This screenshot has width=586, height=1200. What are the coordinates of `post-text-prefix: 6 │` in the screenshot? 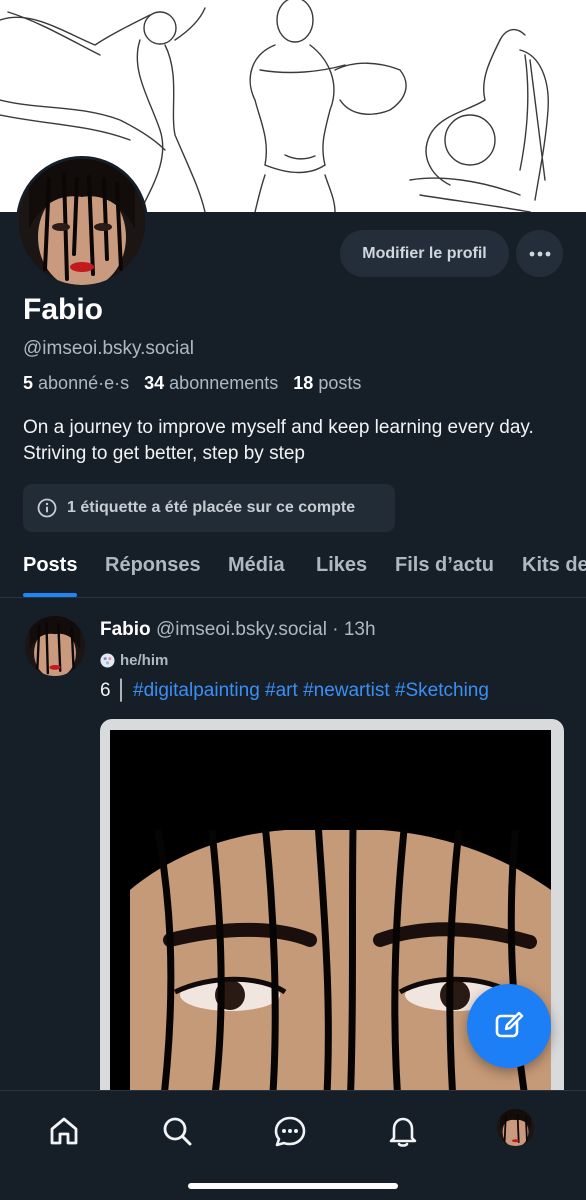 It's located at (116, 690).